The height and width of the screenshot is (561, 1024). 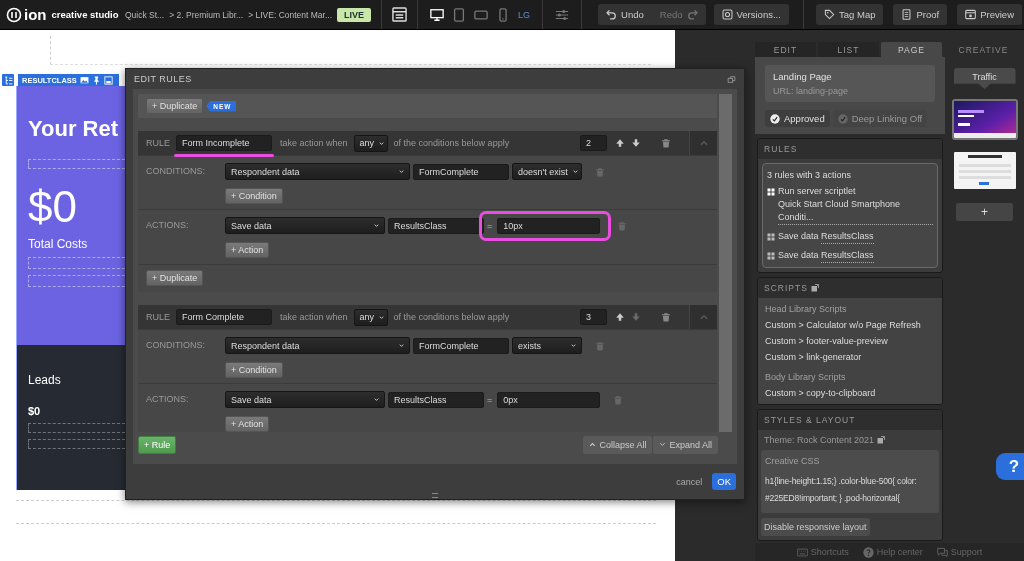 I want to click on grid-icon, so click(x=771, y=192).